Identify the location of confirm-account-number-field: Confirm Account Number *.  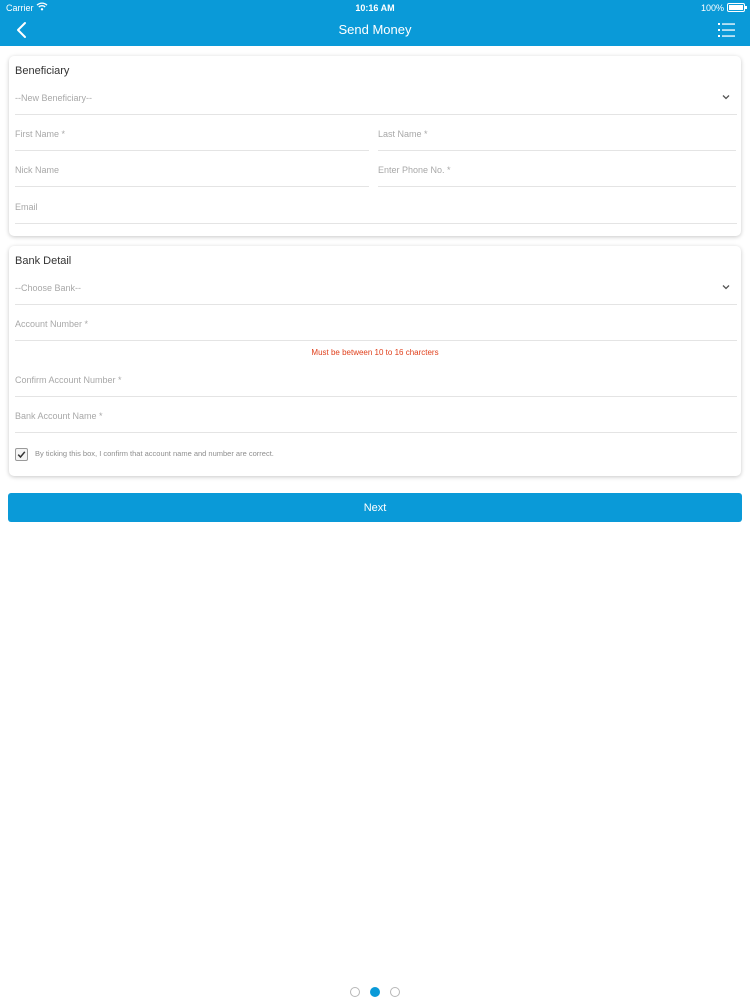
(376, 381).